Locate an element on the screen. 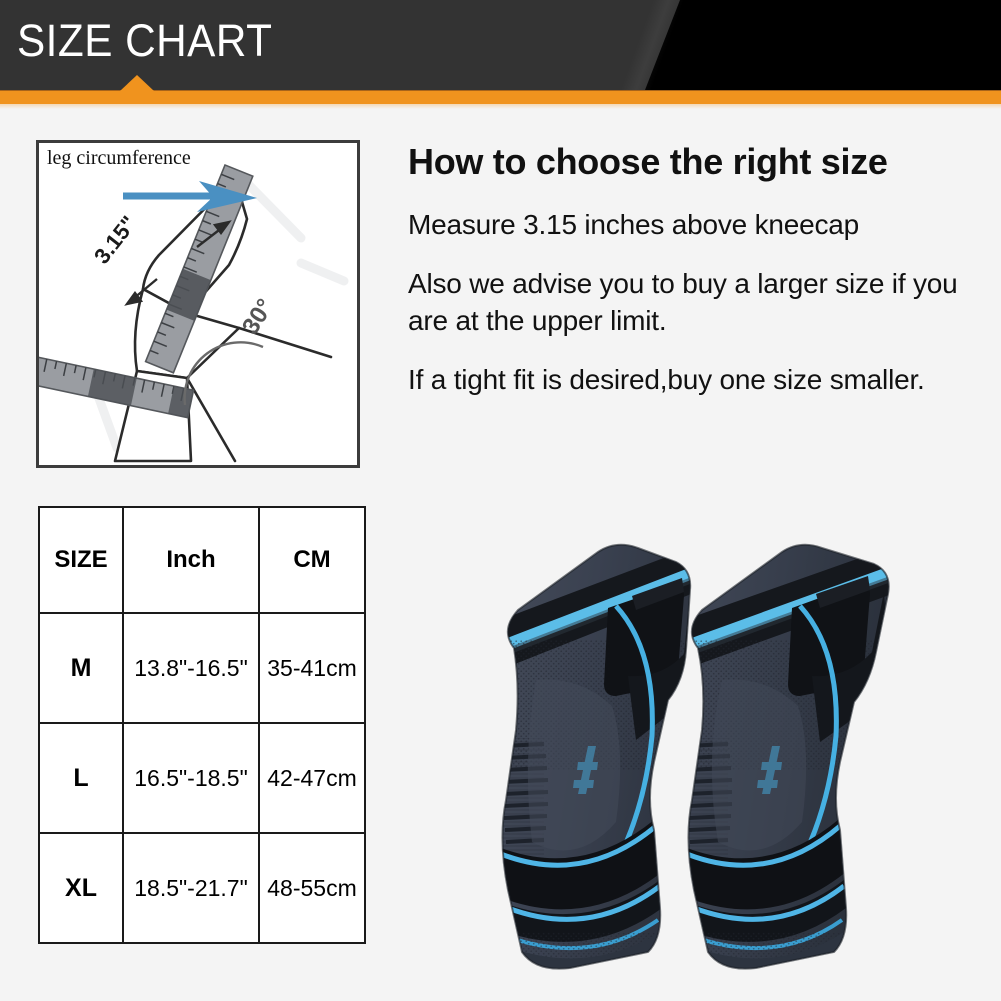 The image size is (1001, 1001). knee-brace-right is located at coordinates (788, 756).